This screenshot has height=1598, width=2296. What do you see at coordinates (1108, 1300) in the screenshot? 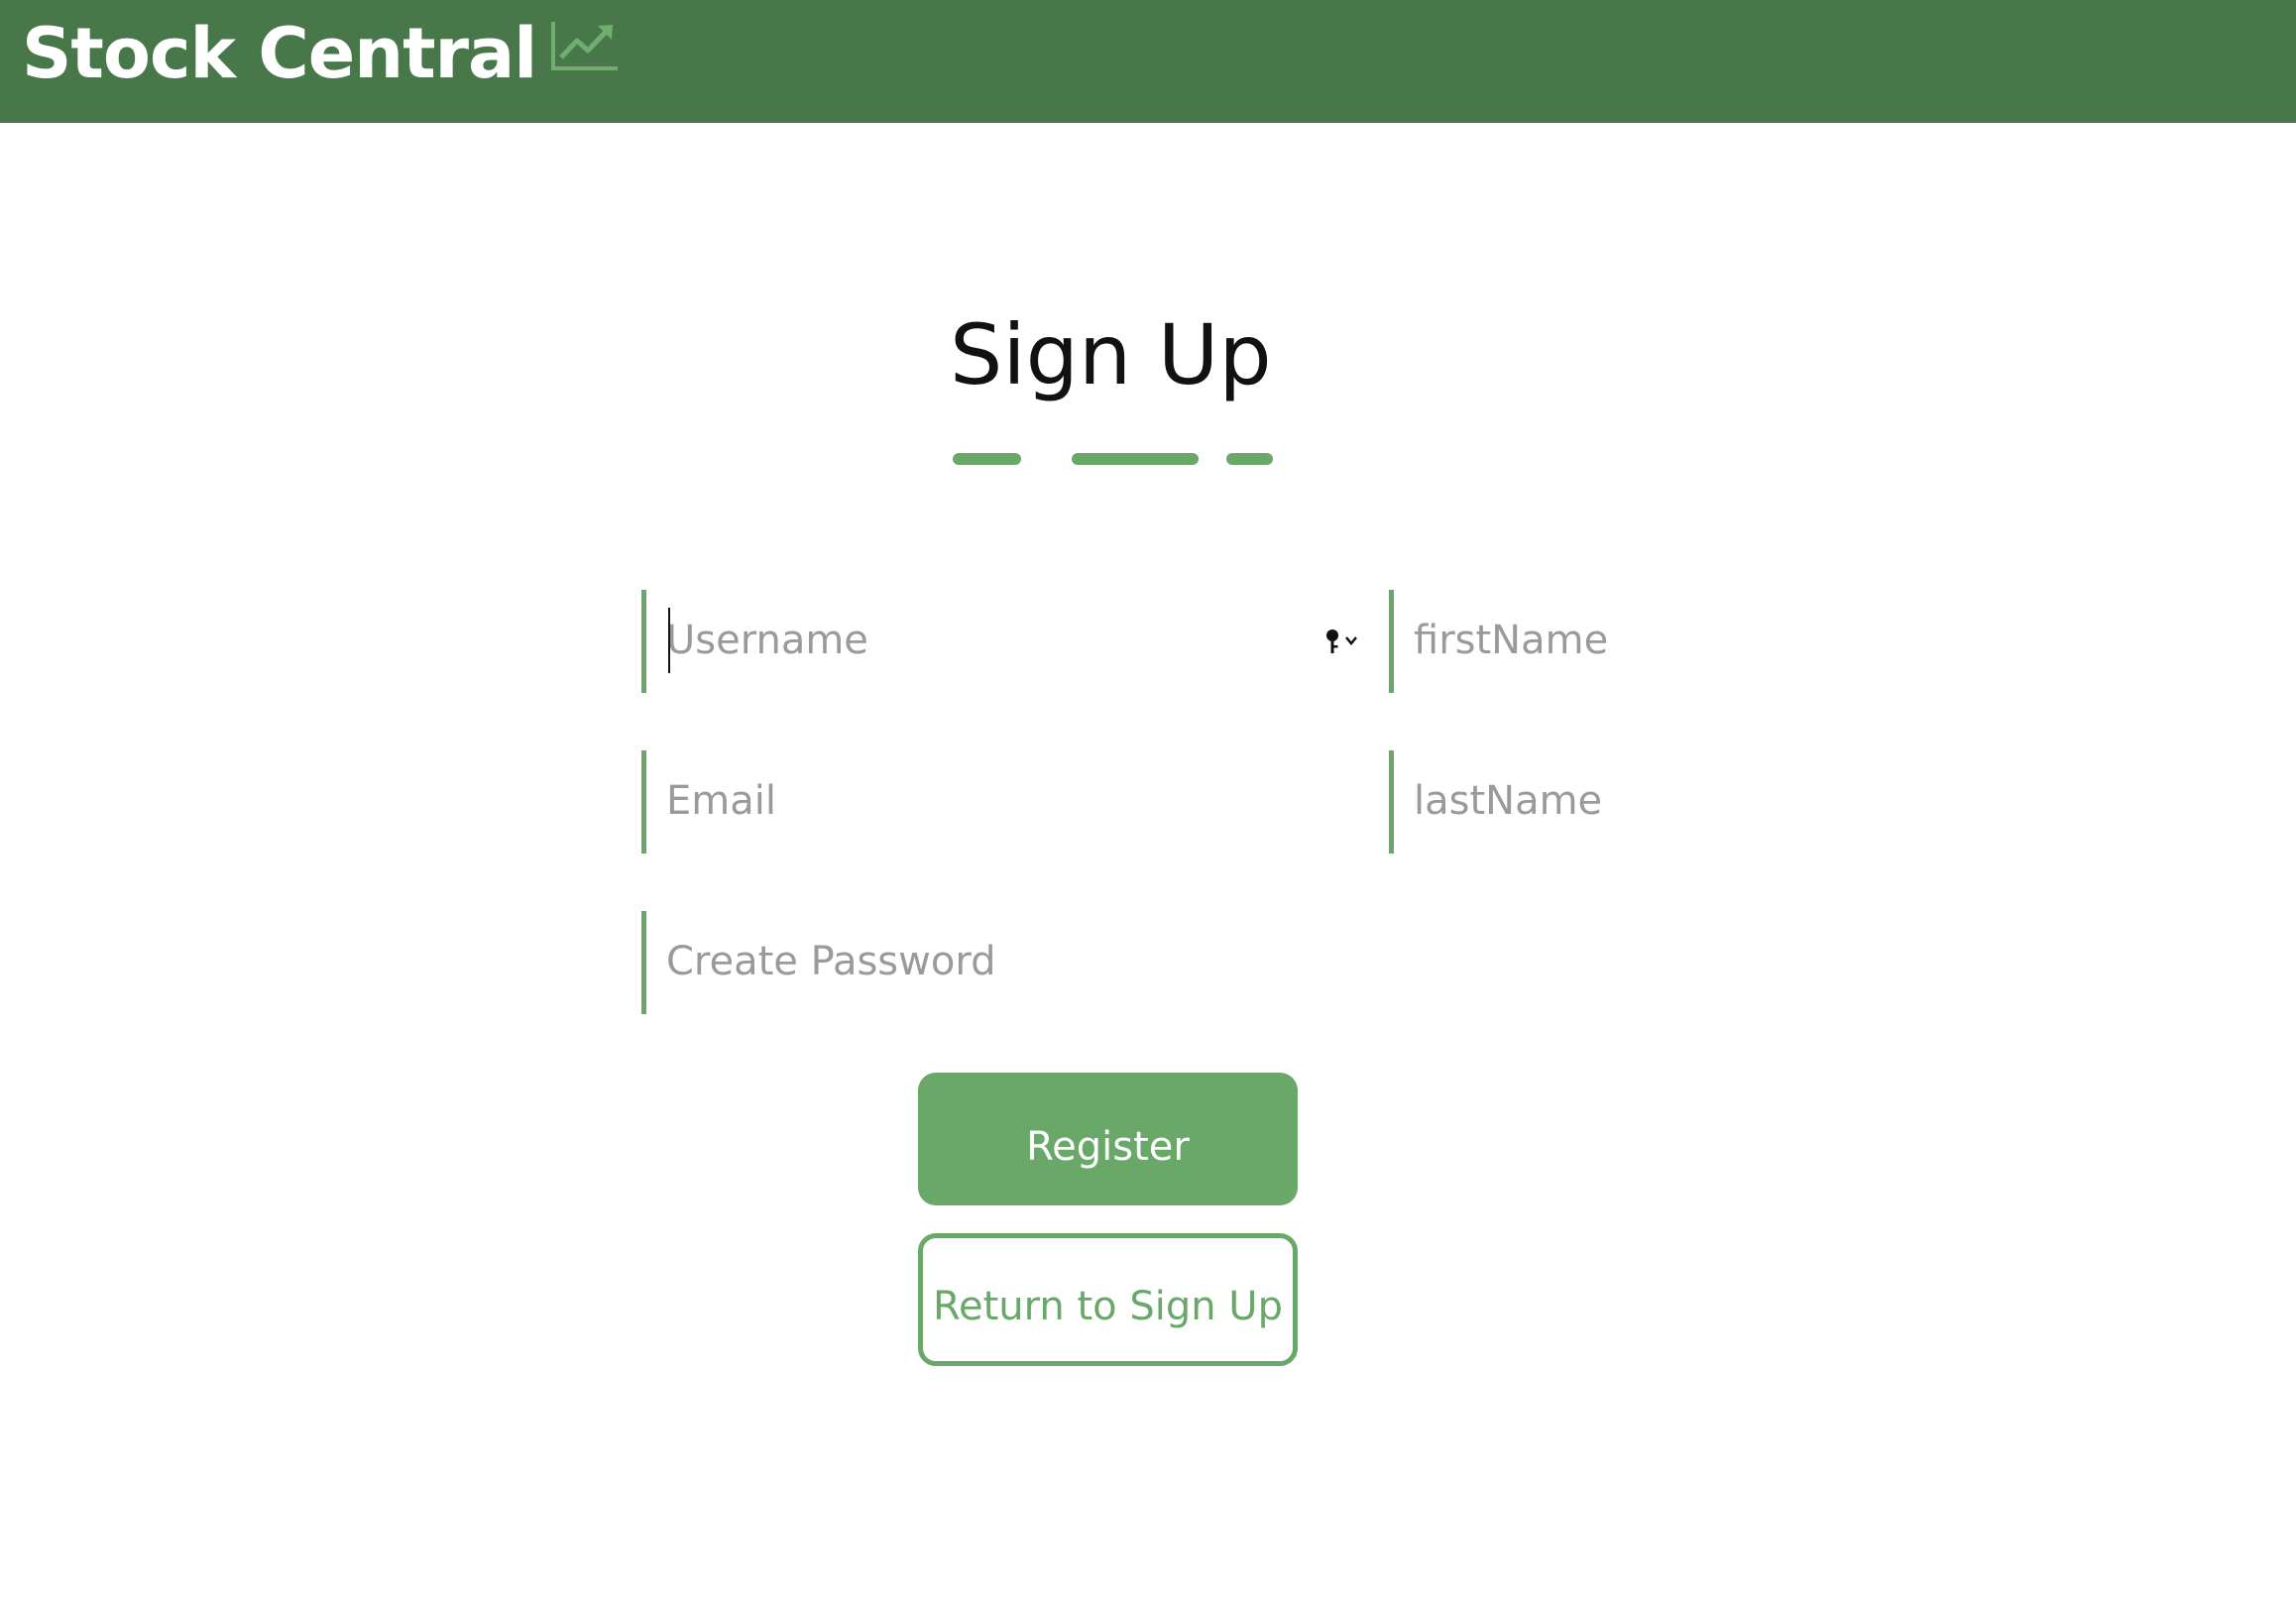
I see `return-to-sign-up-button: Return to Sign Up` at bounding box center [1108, 1300].